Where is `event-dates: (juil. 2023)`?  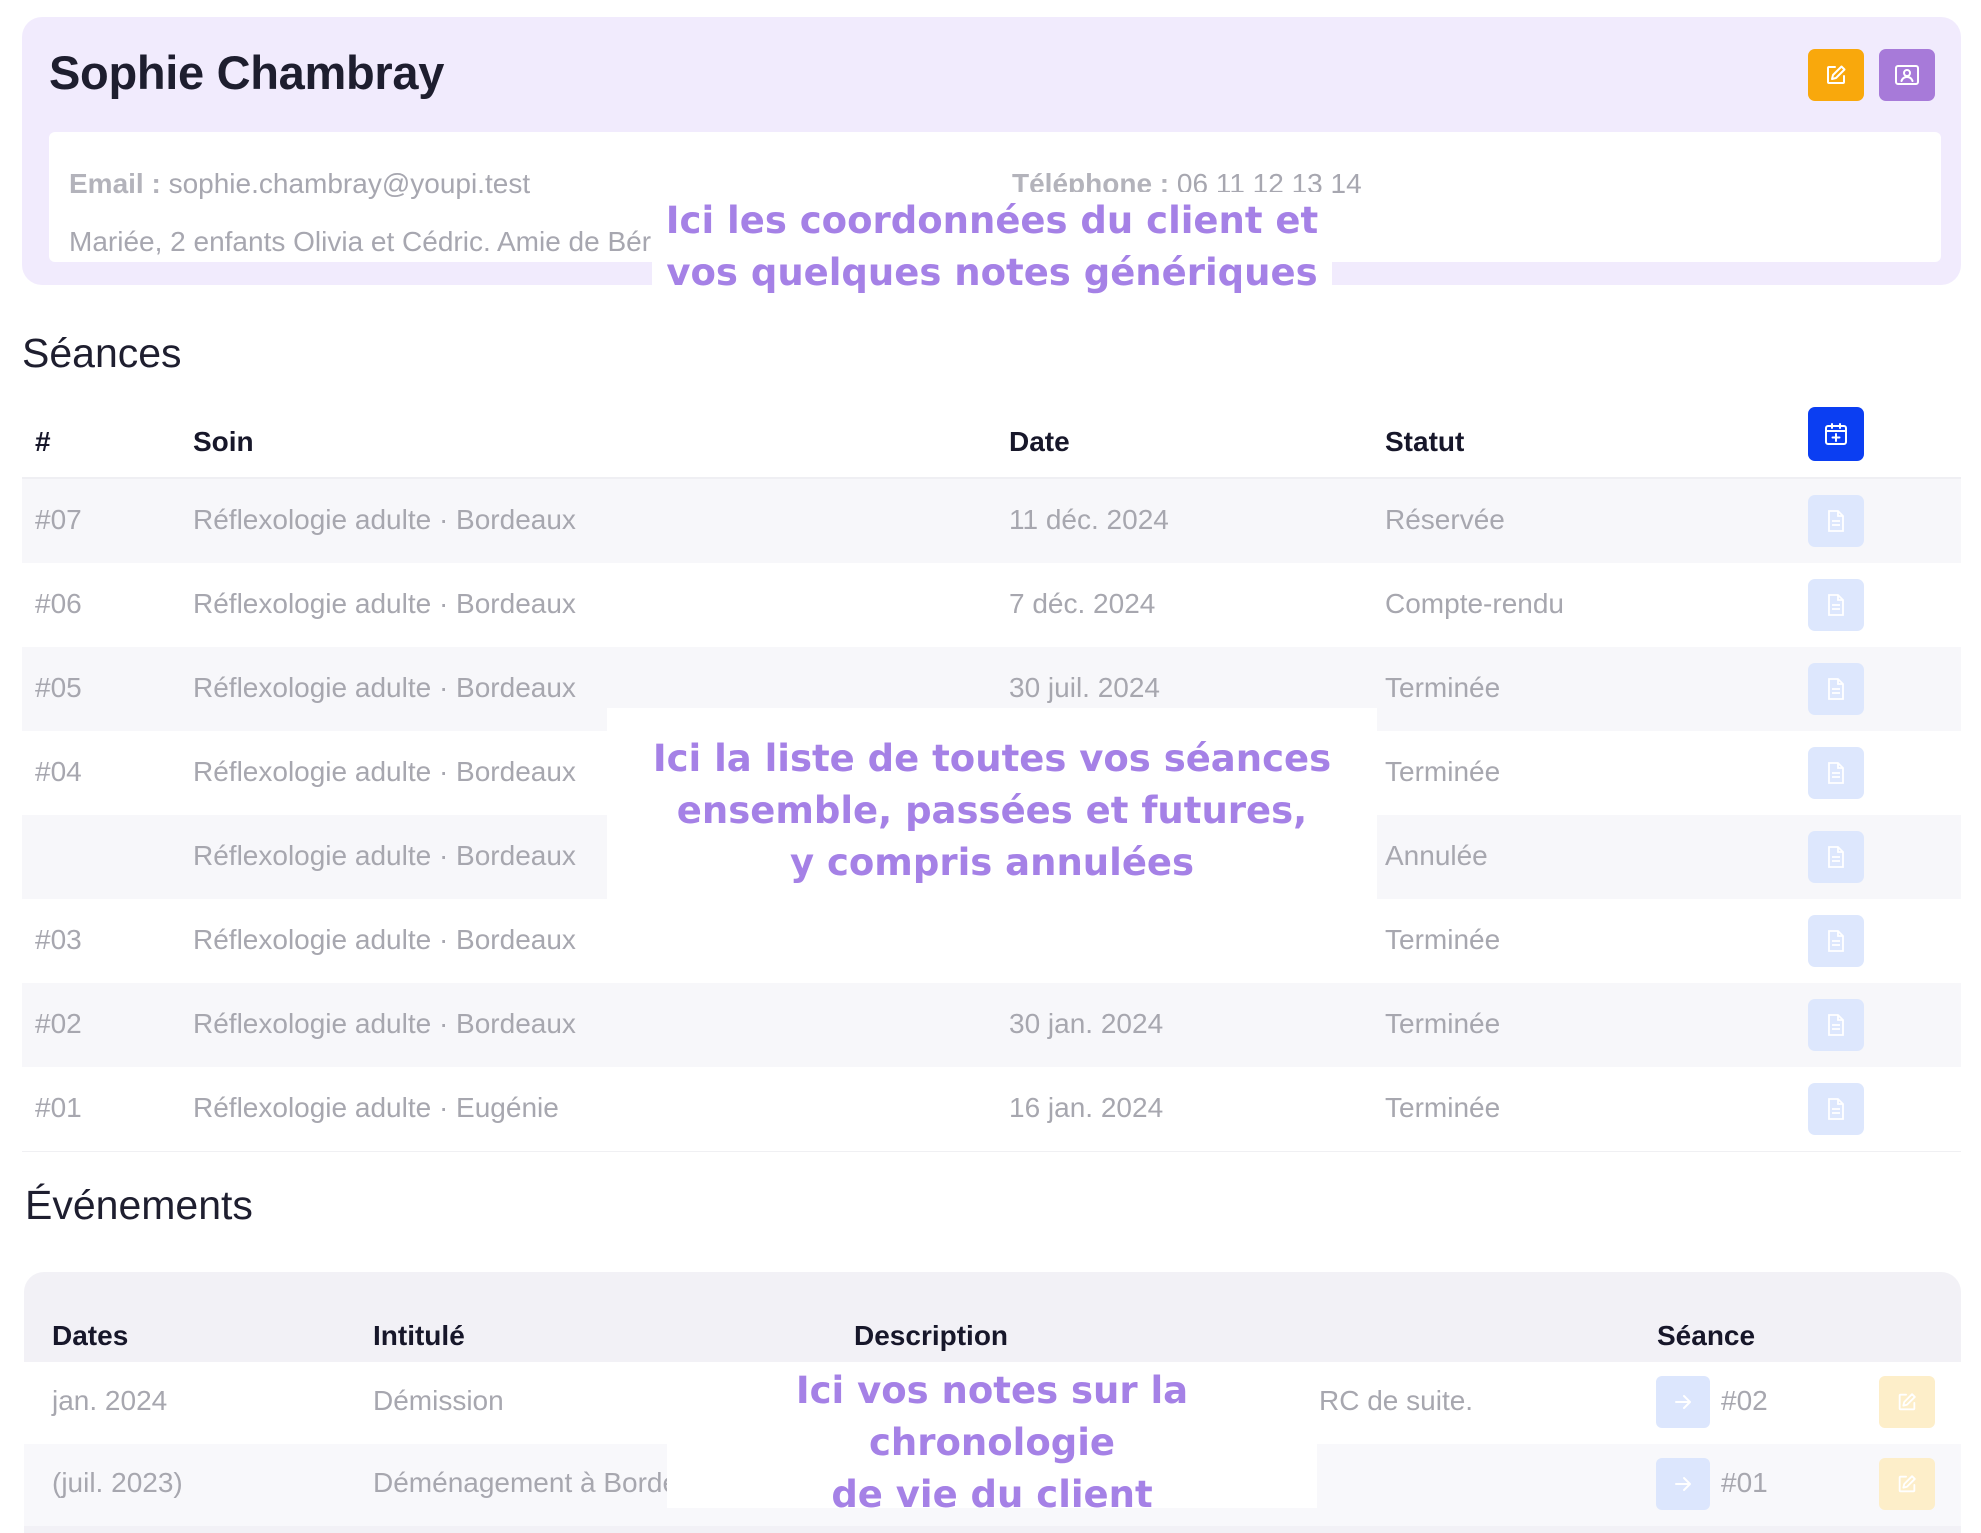 event-dates: (juil. 2023) is located at coordinates (117, 1482).